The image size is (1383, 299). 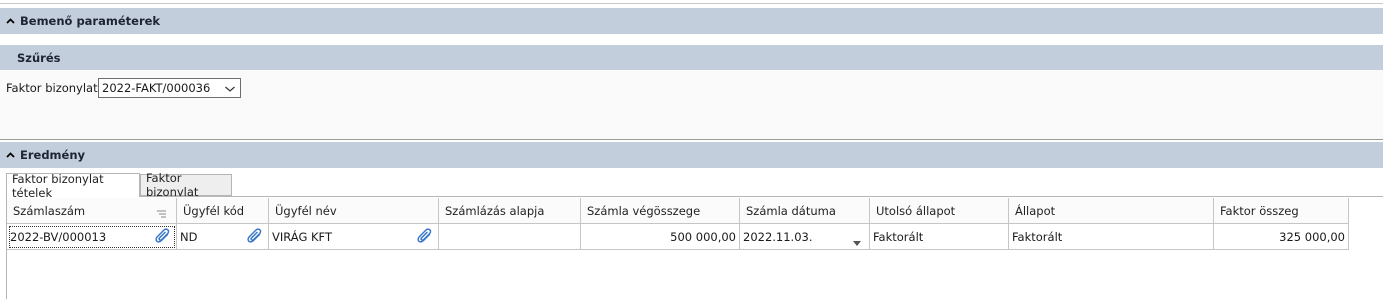 What do you see at coordinates (223, 237) in the screenshot?
I see `table-row-cell-ugyfel-kod: ND` at bounding box center [223, 237].